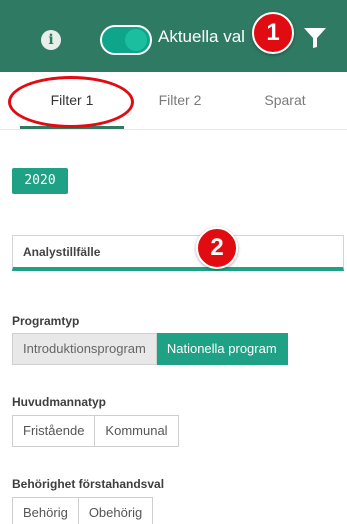 This screenshot has height=524, width=347. I want to click on tab-saved: Sparat, so click(285, 101).